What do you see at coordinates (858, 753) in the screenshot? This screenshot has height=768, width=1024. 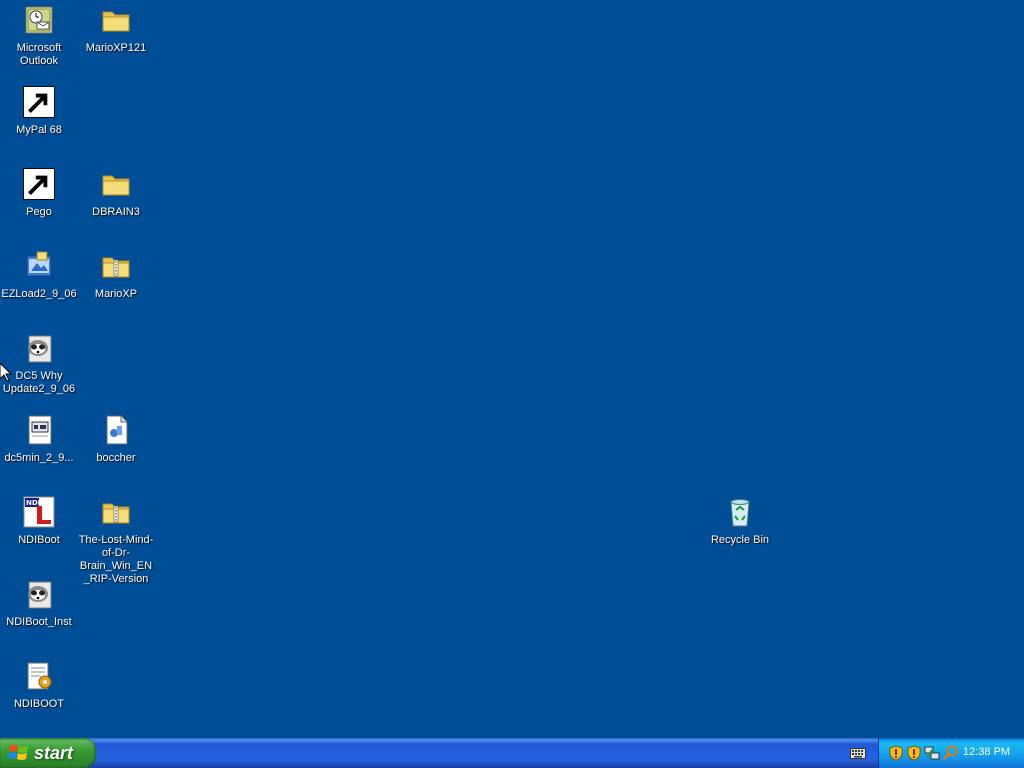 I see `keyboard-icon` at bounding box center [858, 753].